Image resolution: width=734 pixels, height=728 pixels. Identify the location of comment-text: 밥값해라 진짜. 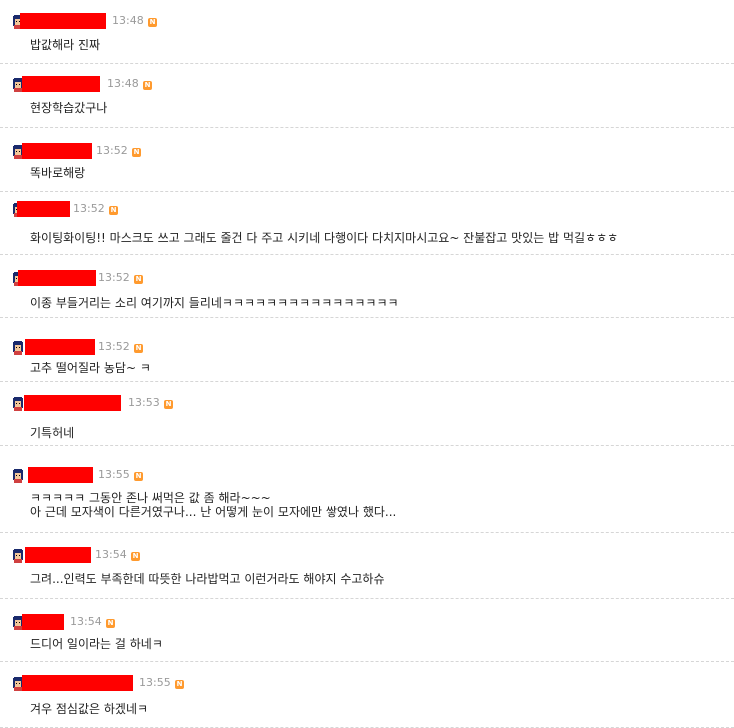
(65, 45).